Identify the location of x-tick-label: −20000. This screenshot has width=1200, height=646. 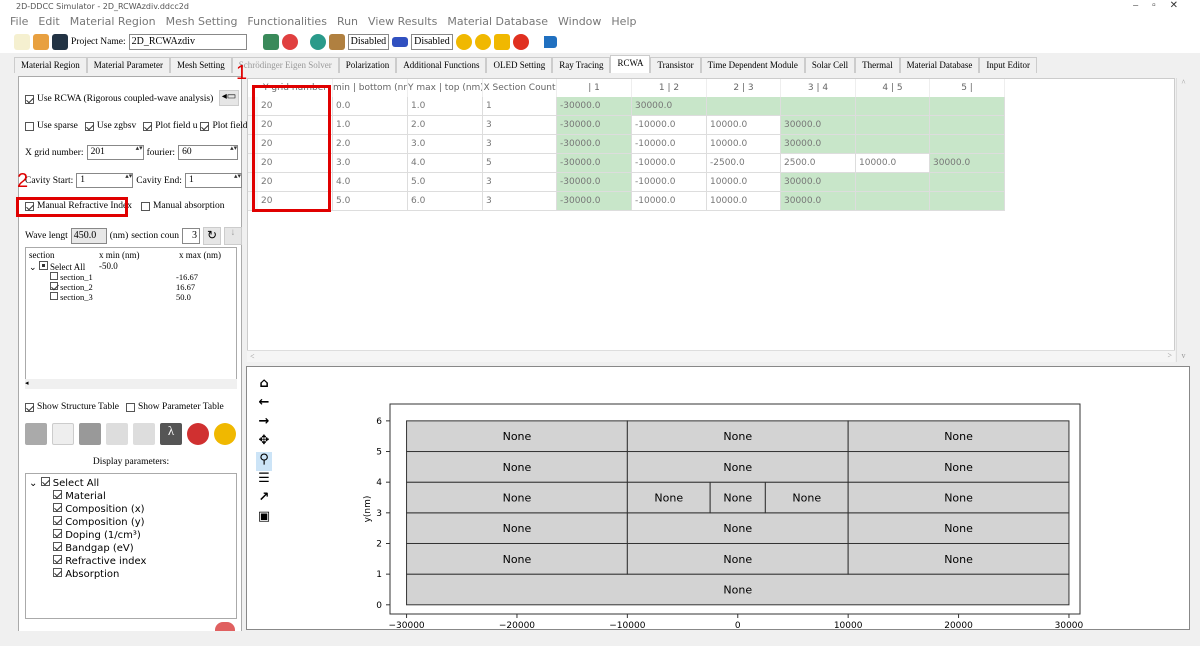
(517, 626).